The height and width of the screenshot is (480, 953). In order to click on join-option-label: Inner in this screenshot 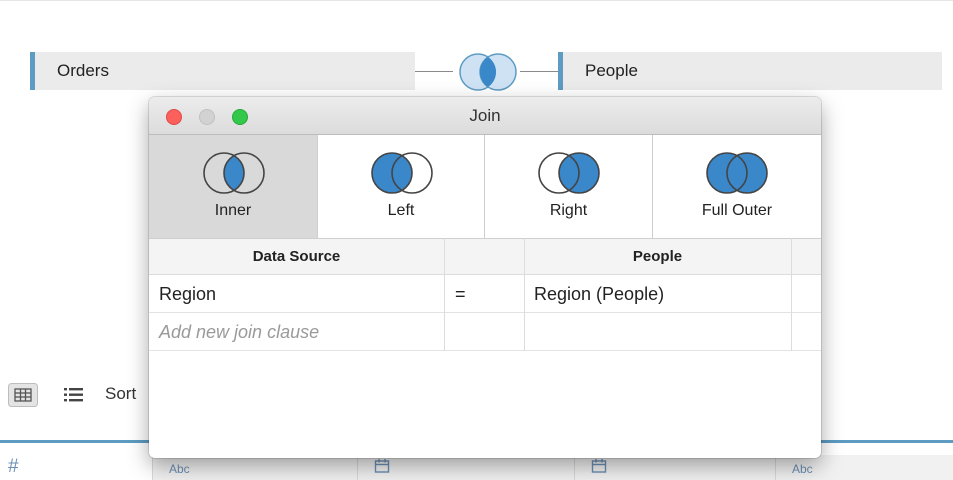, I will do `click(233, 210)`.